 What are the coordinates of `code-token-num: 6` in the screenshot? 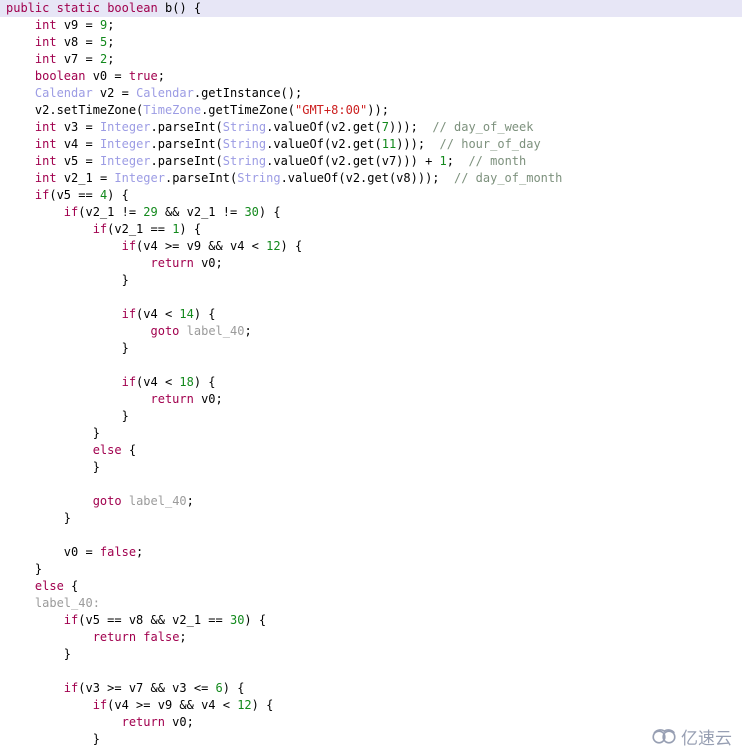 It's located at (219, 688).